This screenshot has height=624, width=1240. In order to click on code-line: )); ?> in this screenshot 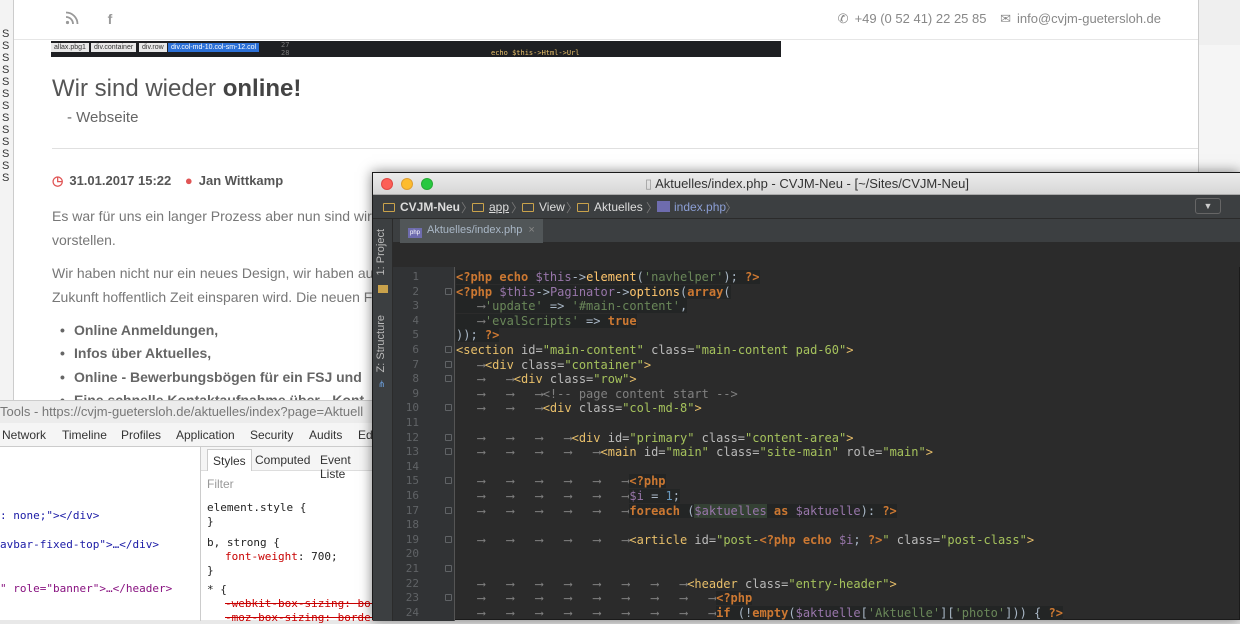, I will do `click(478, 335)`.